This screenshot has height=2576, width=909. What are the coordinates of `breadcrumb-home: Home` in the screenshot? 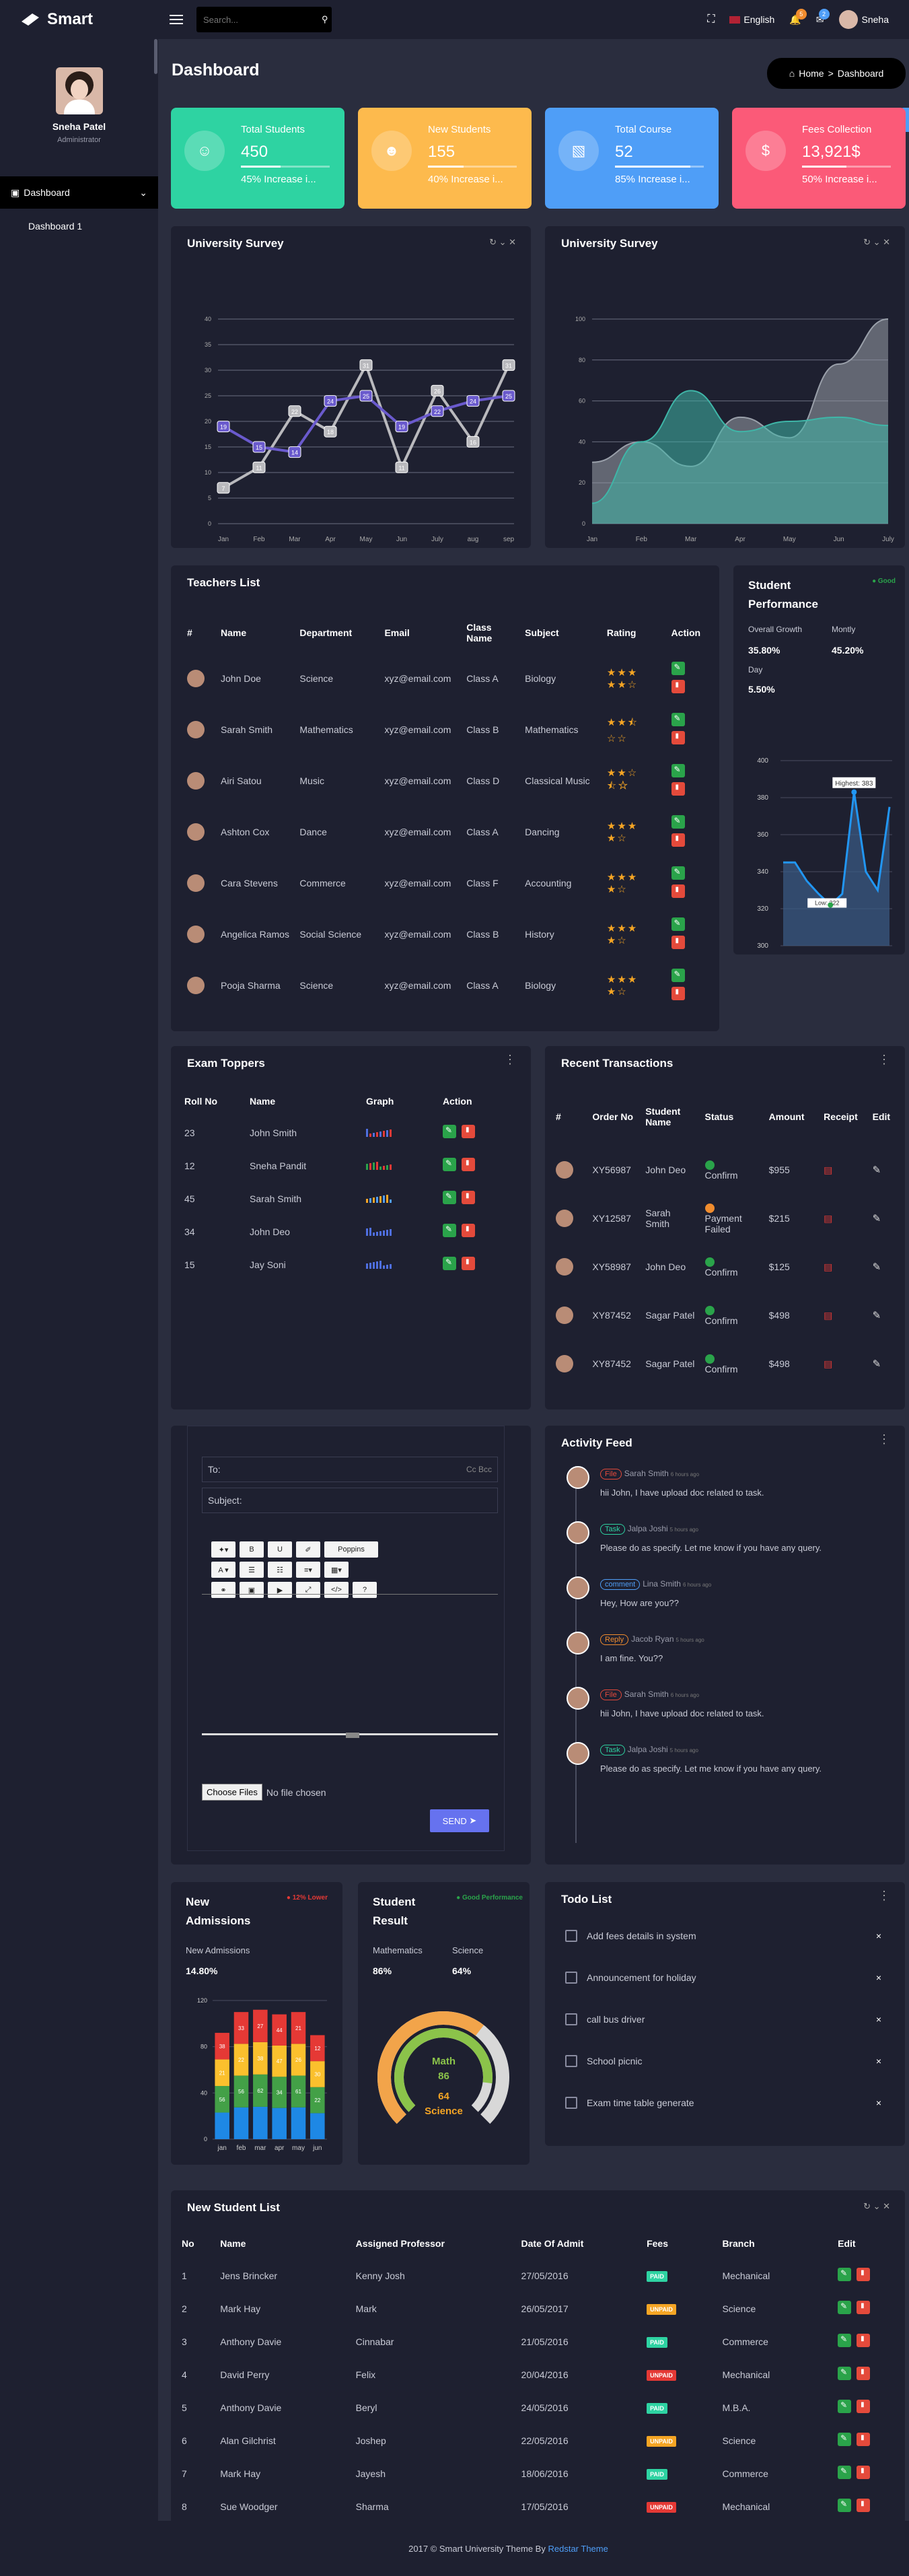 It's located at (811, 73).